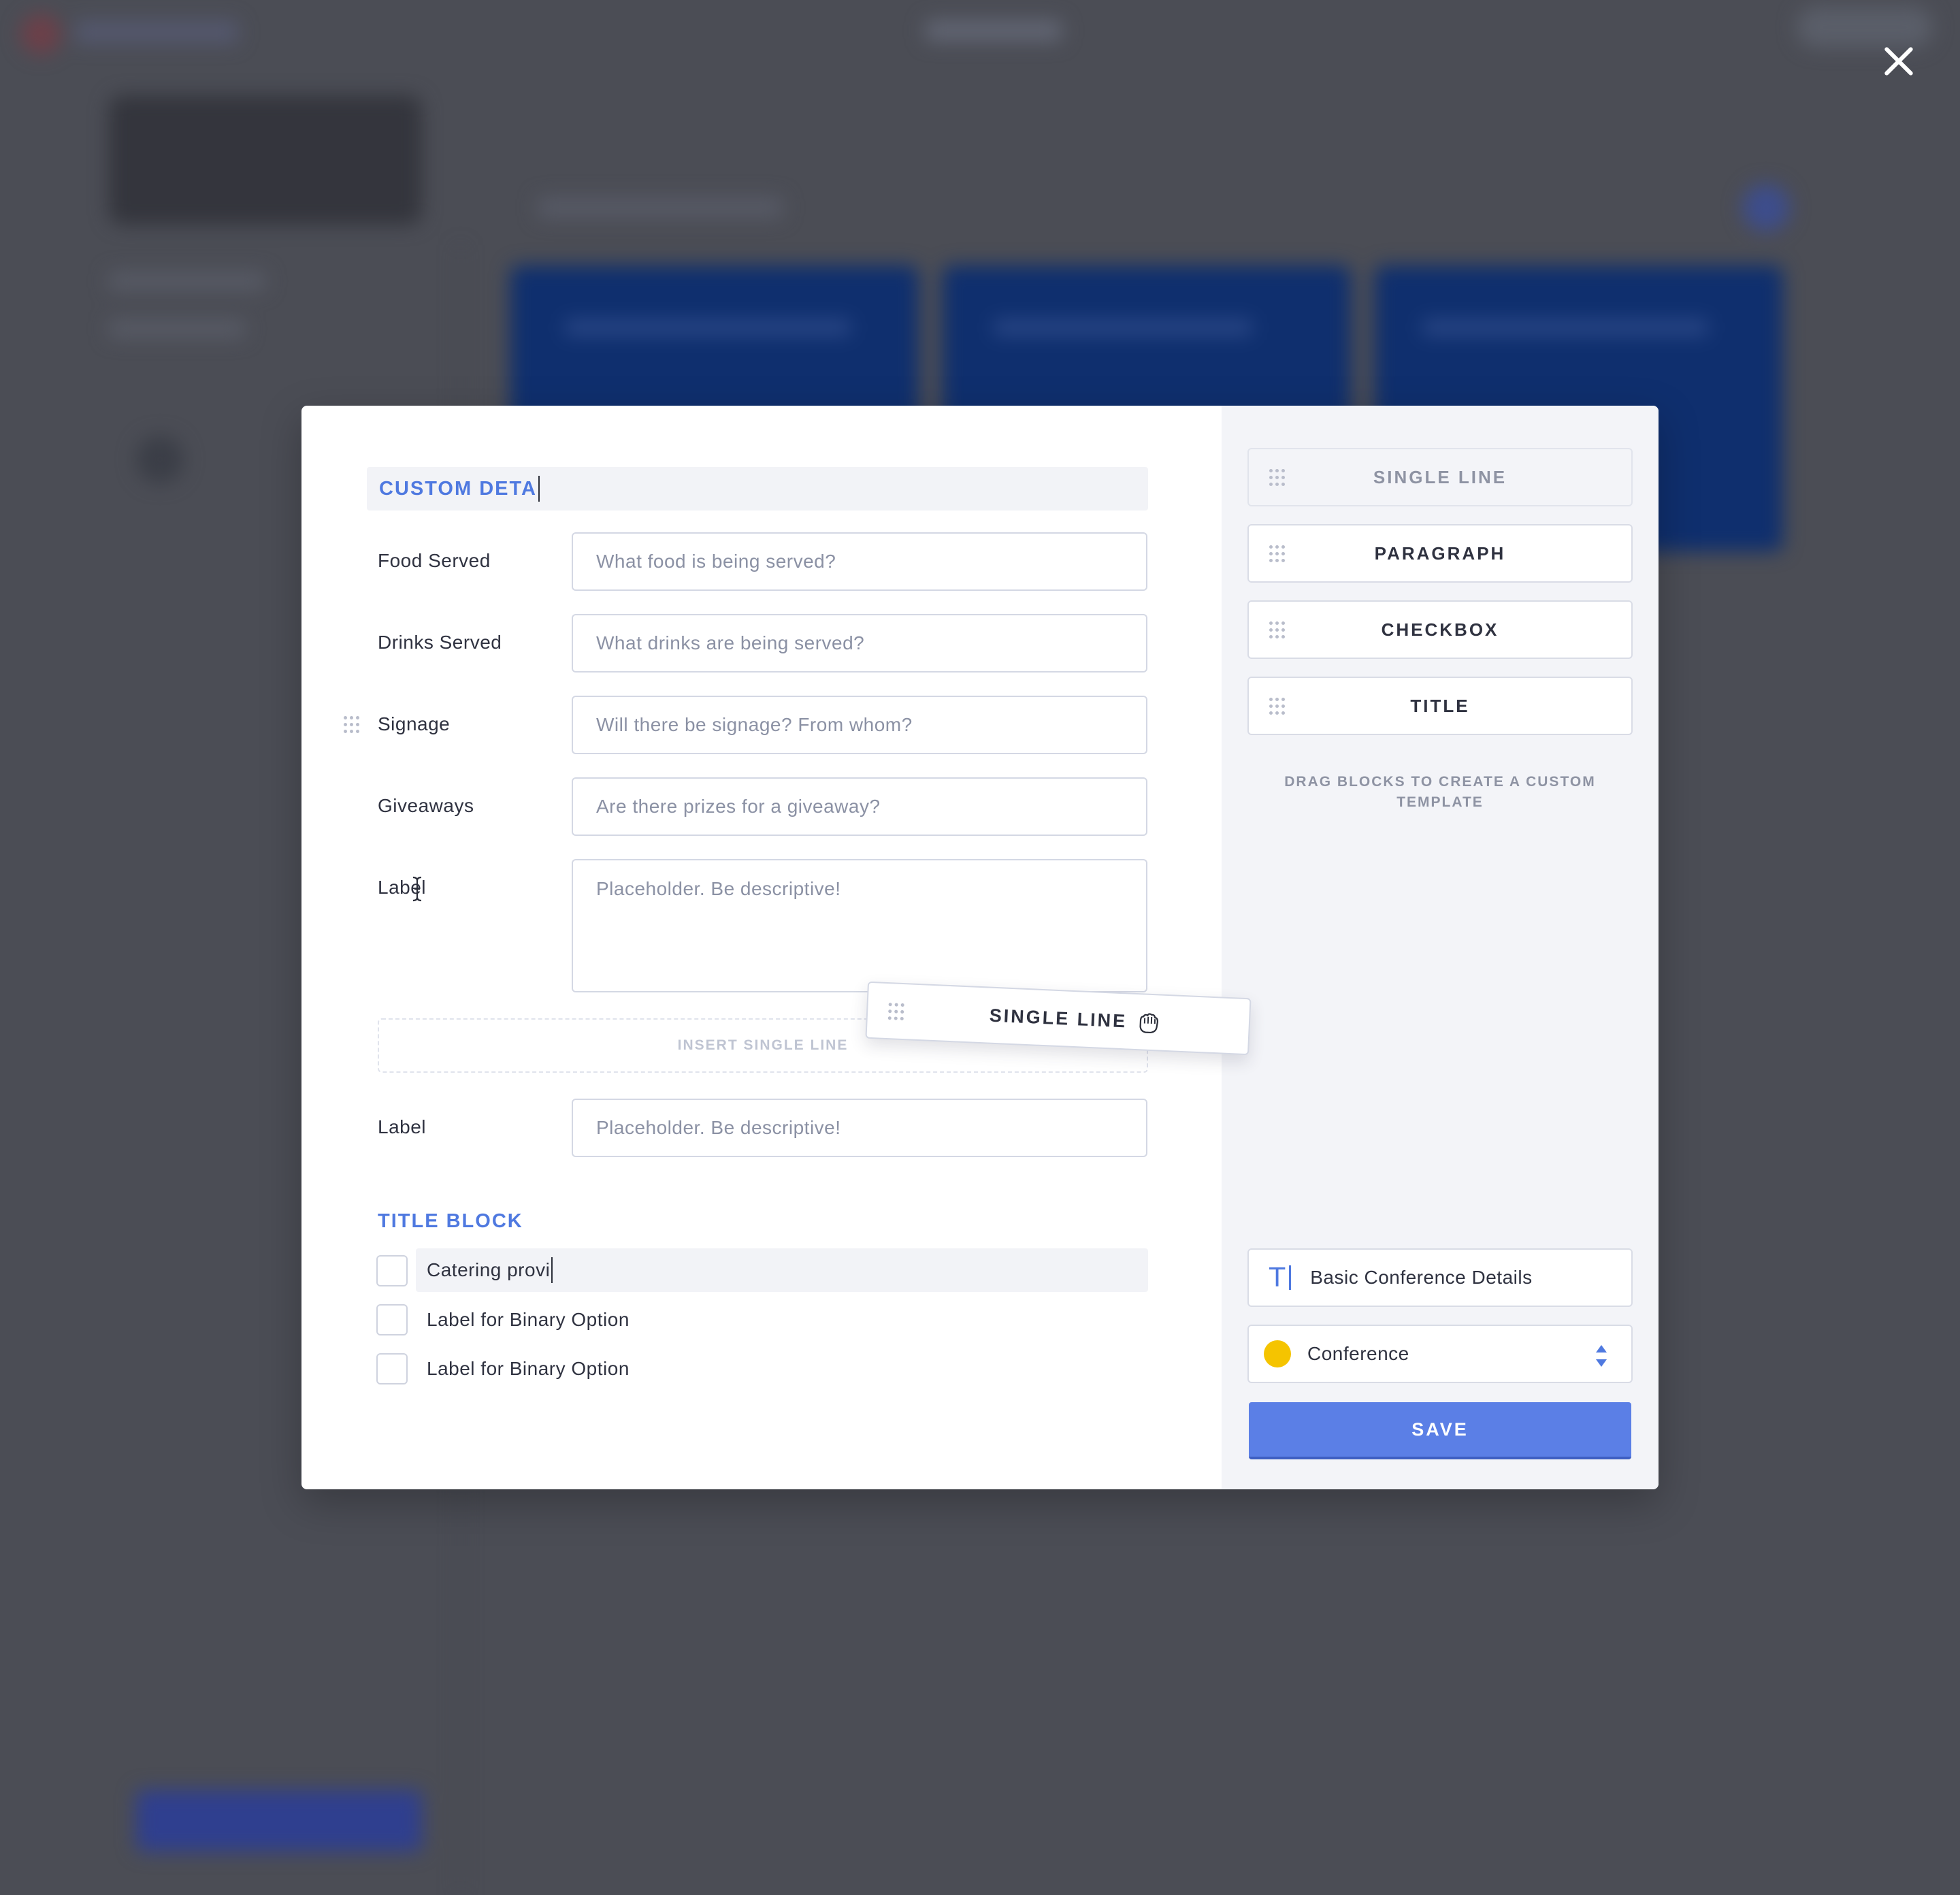 This screenshot has width=1960, height=1895. What do you see at coordinates (450, 1222) in the screenshot?
I see `title-block-heading: TITLE BLOCK` at bounding box center [450, 1222].